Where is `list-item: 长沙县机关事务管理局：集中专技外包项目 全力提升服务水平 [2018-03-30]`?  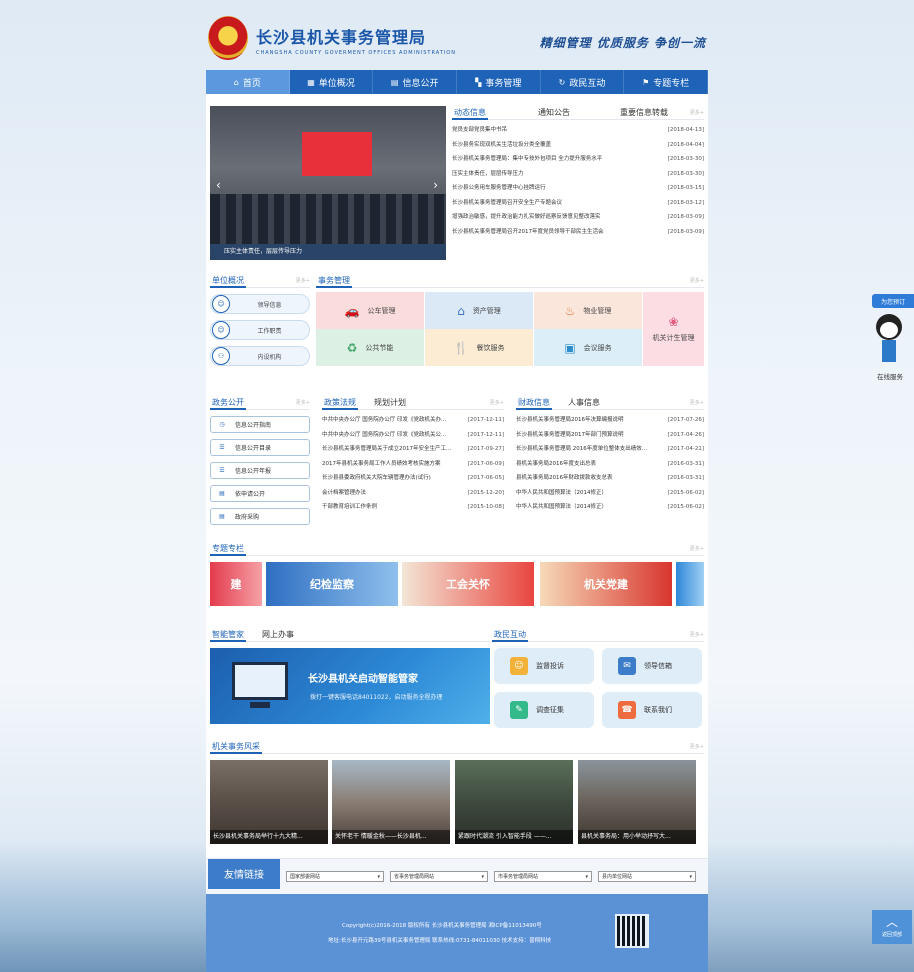 list-item: 长沙县机关事务管理局：集中专技外包项目 全力提升服务水平 [2018-03-30] is located at coordinates (578, 159).